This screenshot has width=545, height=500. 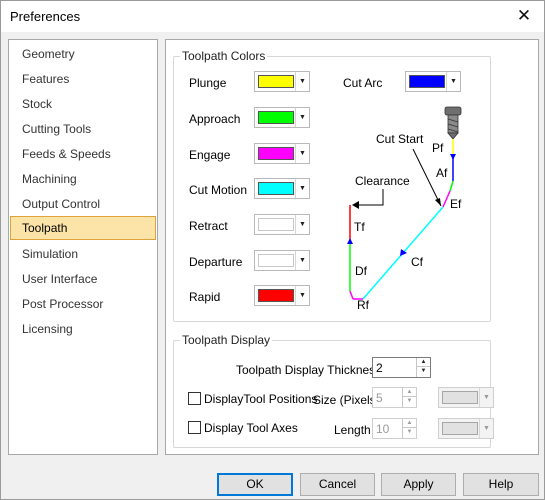 What do you see at coordinates (337, 484) in the screenshot?
I see `cancel-button: Cancel` at bounding box center [337, 484].